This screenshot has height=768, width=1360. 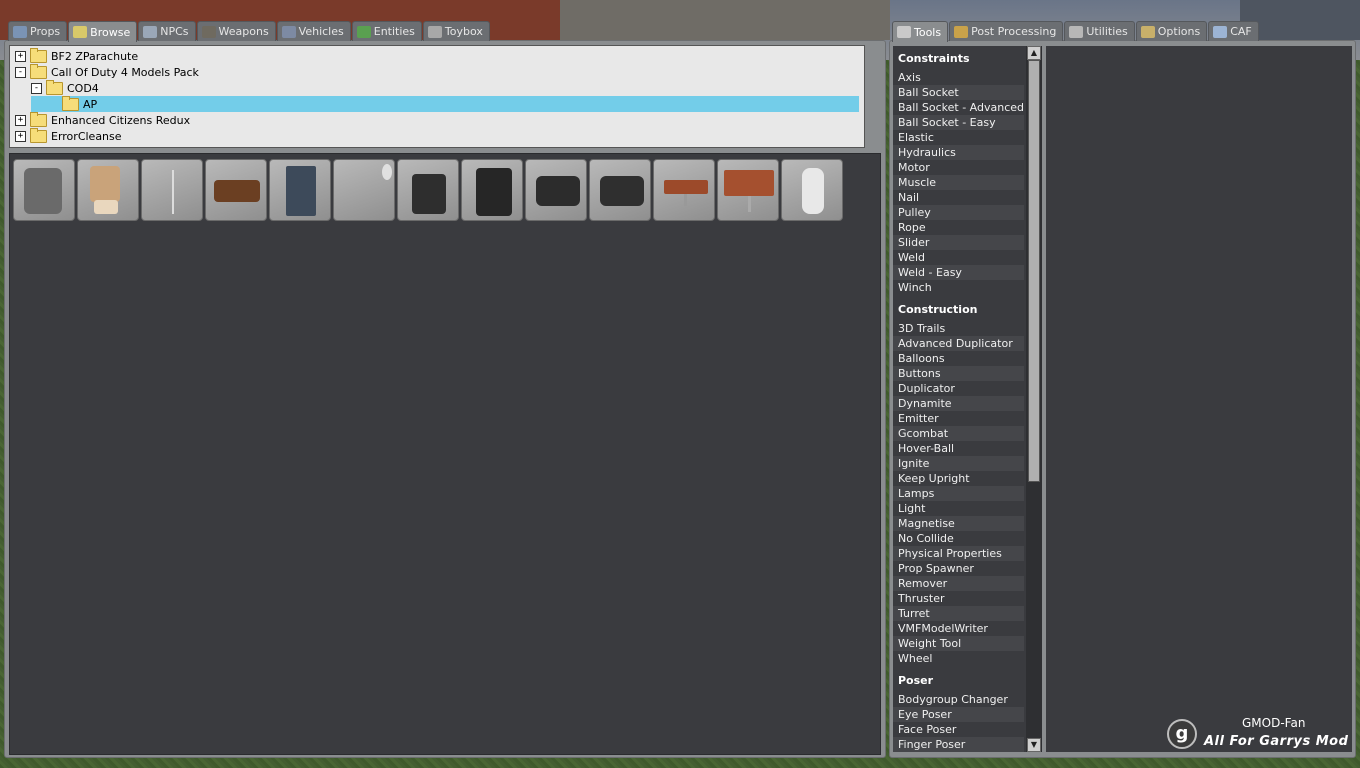 What do you see at coordinates (958, 167) in the screenshot?
I see `tool-item: Motor` at bounding box center [958, 167].